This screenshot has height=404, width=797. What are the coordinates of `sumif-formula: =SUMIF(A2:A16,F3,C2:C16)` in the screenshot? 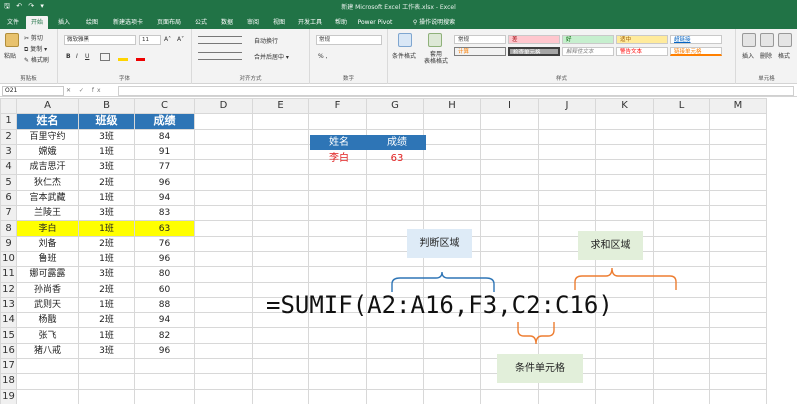 It's located at (439, 305).